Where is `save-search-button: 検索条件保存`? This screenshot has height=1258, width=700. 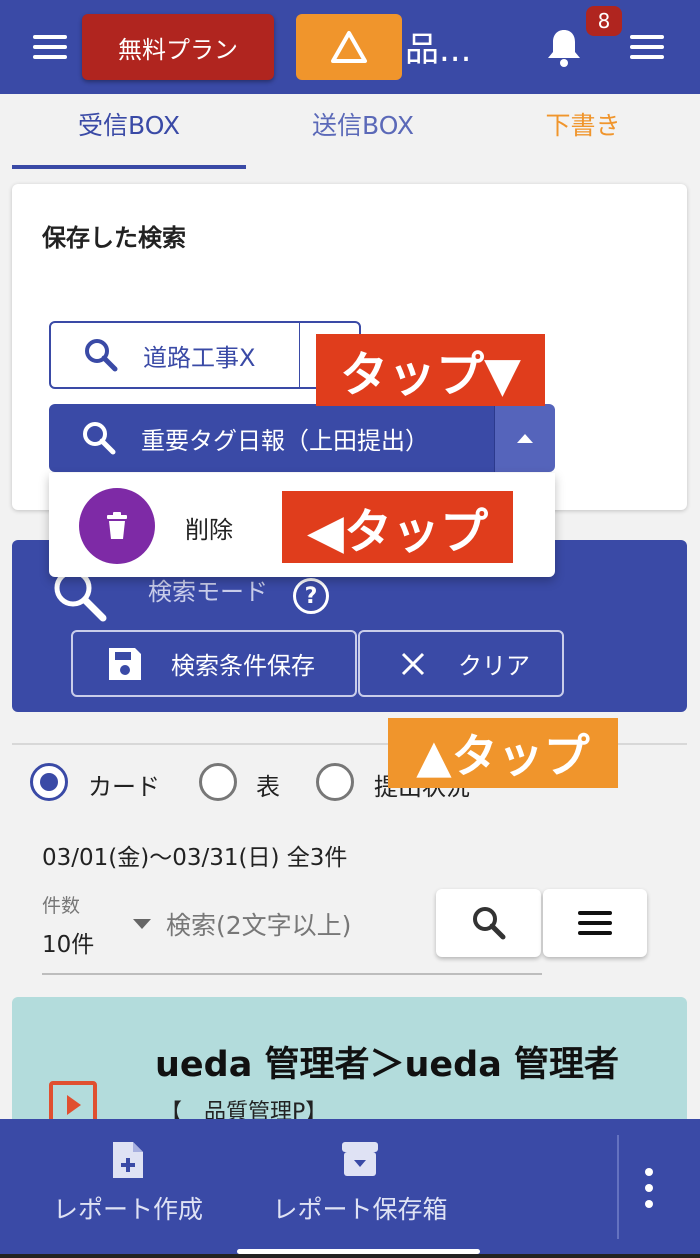
save-search-button: 検索条件保存 is located at coordinates (214, 663).